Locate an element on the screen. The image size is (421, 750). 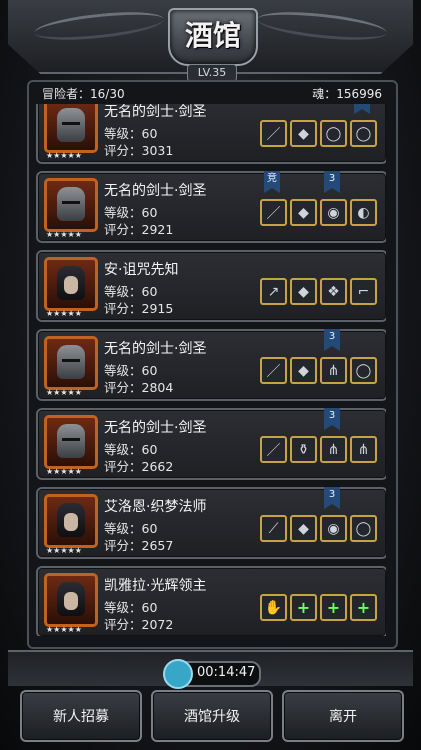
hero-card: ★★★★★ 凯雅拉·光辉领主 等级：60 评分：2072 ✋ + + + is located at coordinates (211, 601).